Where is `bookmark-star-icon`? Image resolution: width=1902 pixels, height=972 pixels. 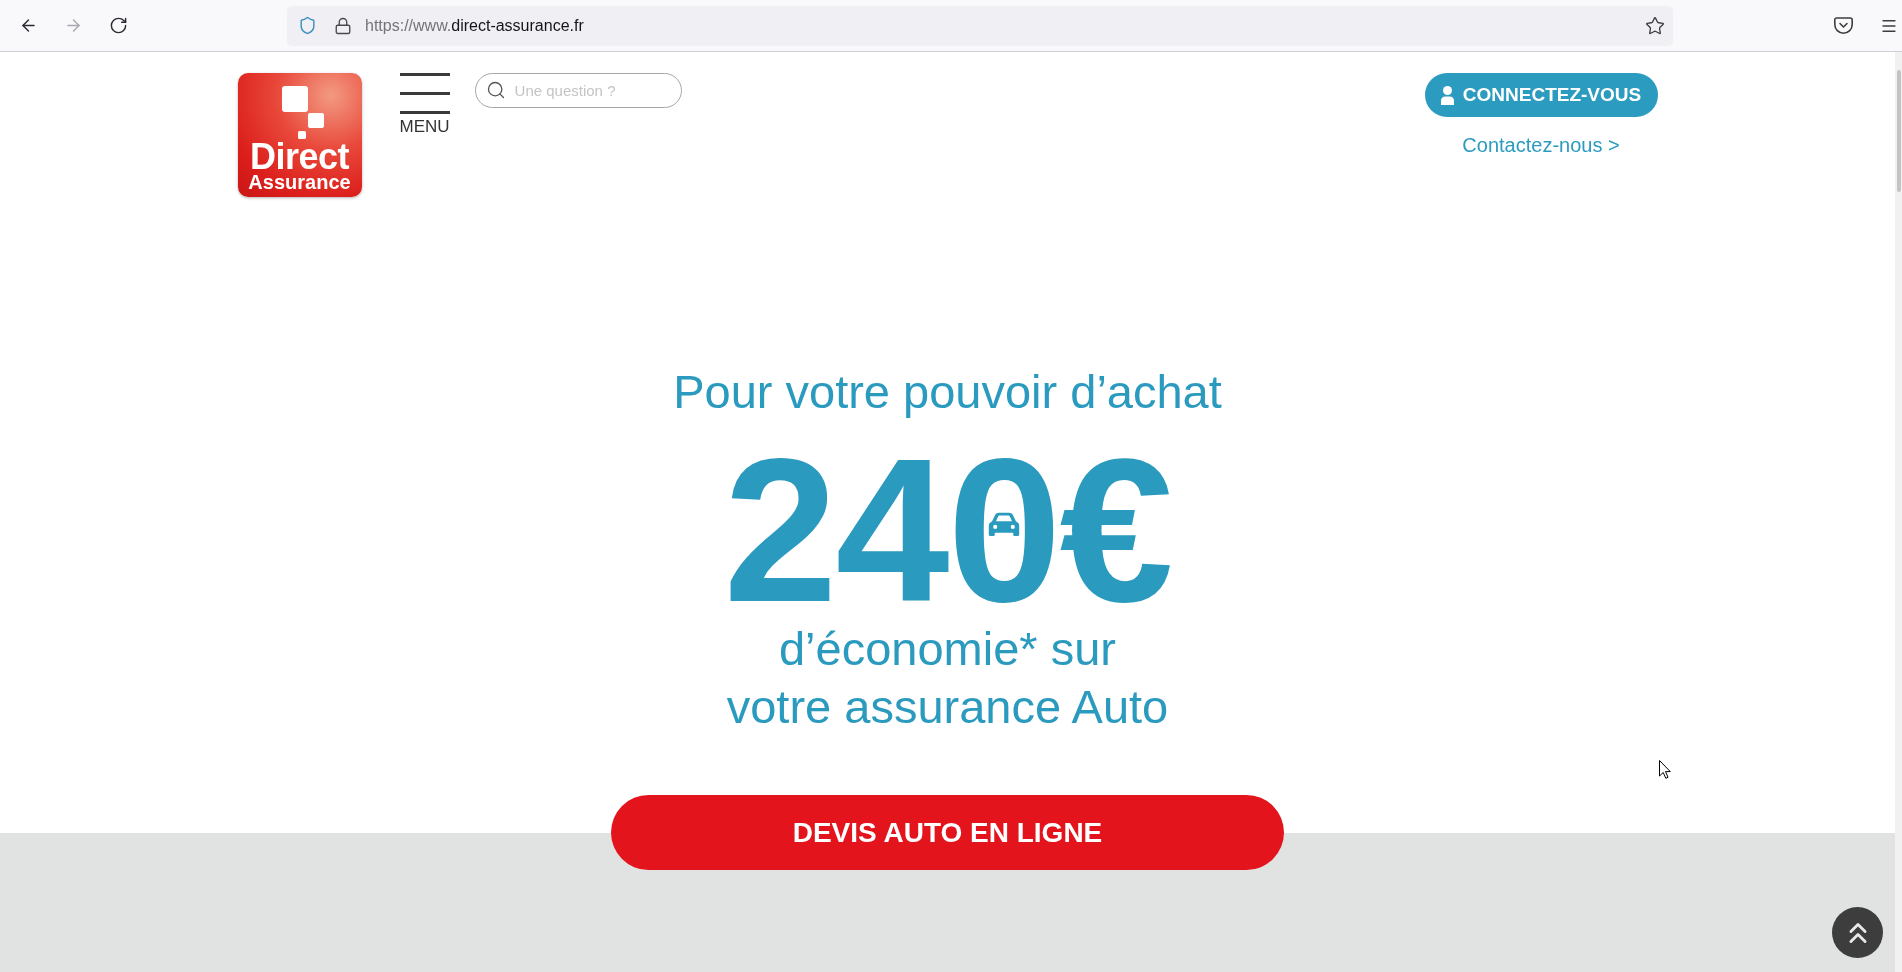 bookmark-star-icon is located at coordinates (1655, 25).